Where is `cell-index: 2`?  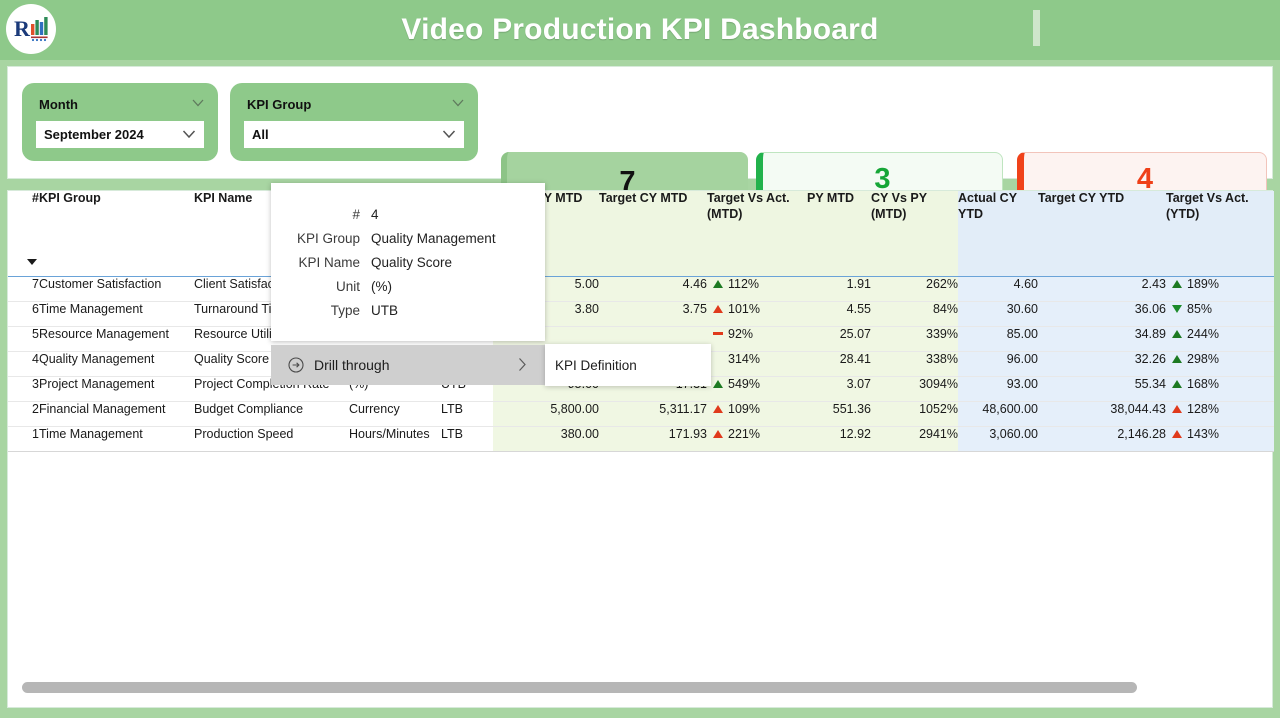
cell-index: 2 is located at coordinates (23, 414).